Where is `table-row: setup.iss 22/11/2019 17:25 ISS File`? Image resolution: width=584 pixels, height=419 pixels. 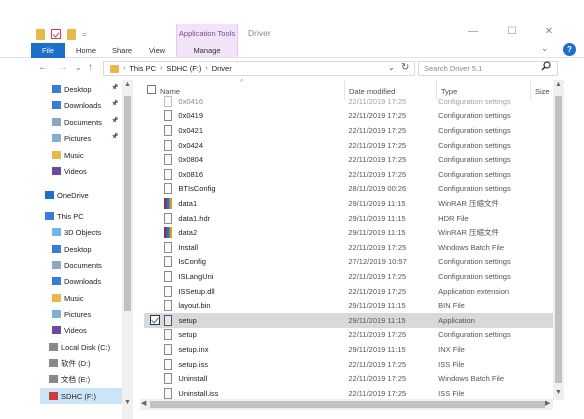
table-row: setup.iss 22/11/2019 17:25 ISS File is located at coordinates (349, 364).